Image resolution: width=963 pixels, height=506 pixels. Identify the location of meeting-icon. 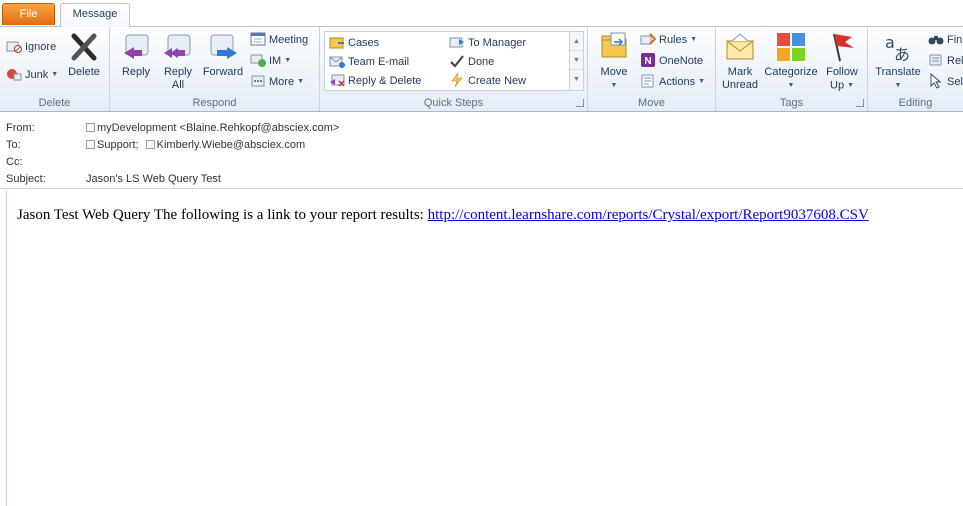
(258, 39).